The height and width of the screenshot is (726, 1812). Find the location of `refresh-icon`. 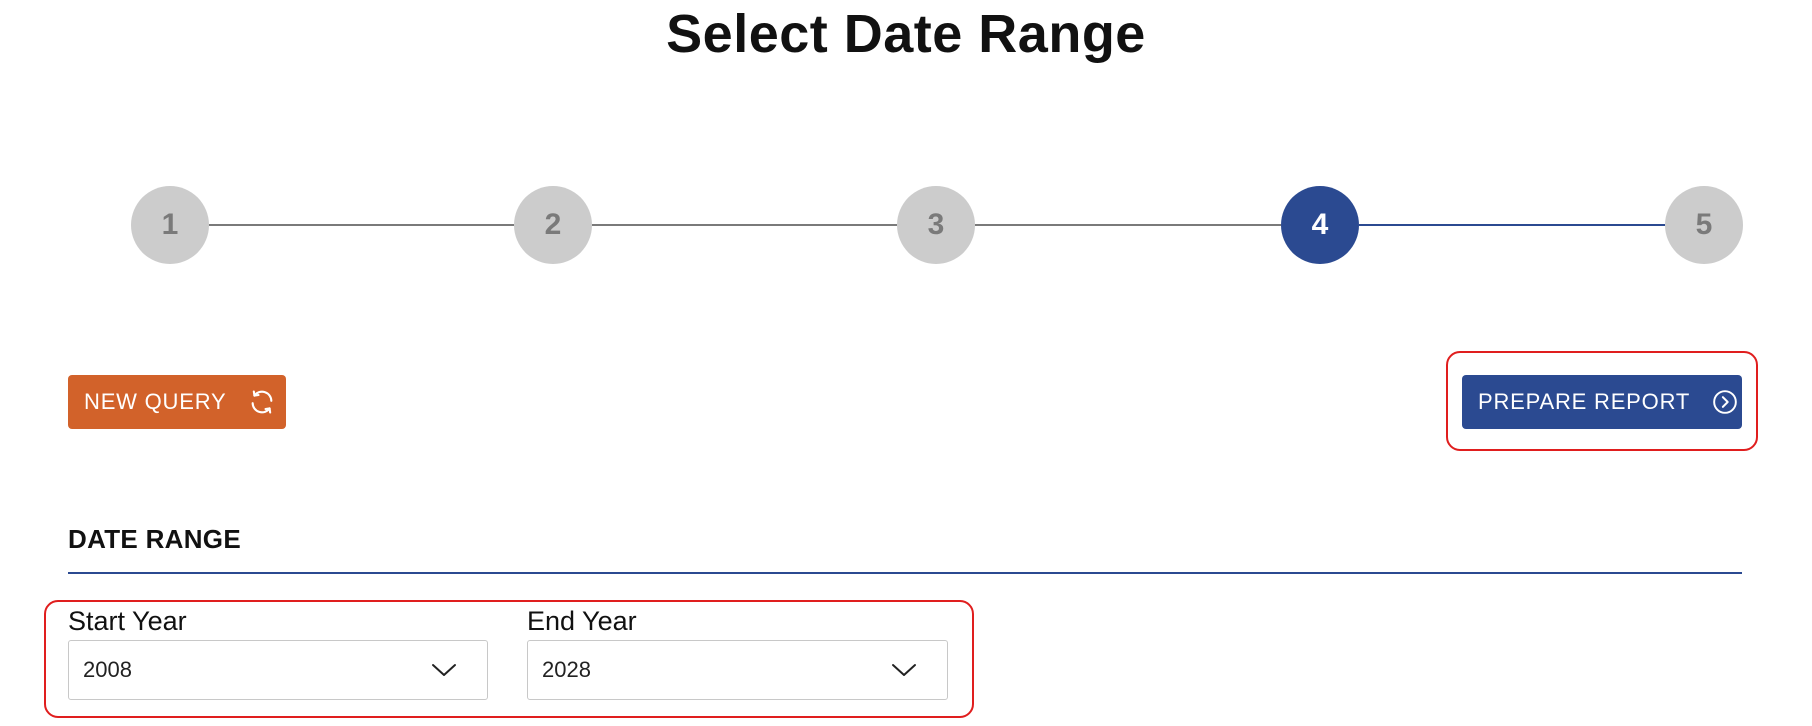

refresh-icon is located at coordinates (262, 402).